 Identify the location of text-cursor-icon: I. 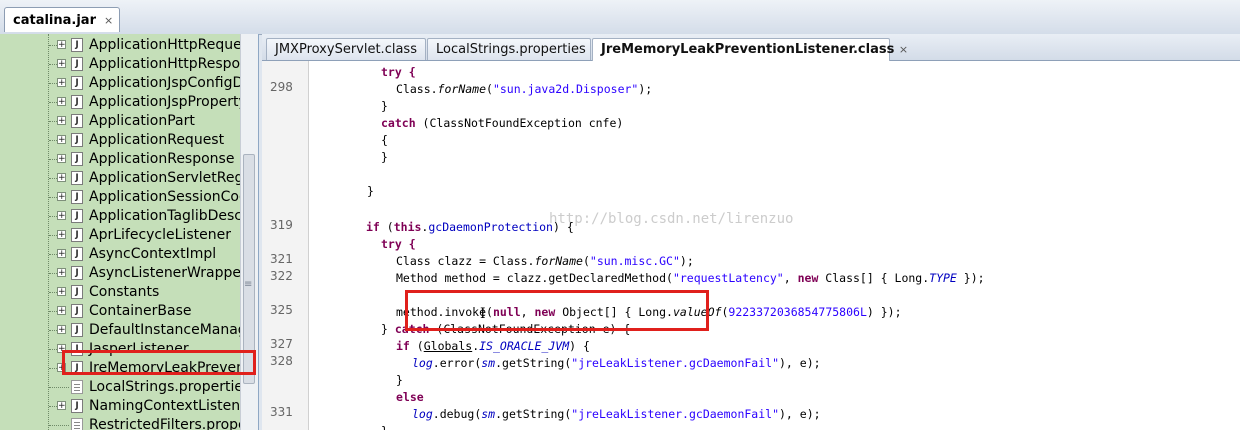
(483, 314).